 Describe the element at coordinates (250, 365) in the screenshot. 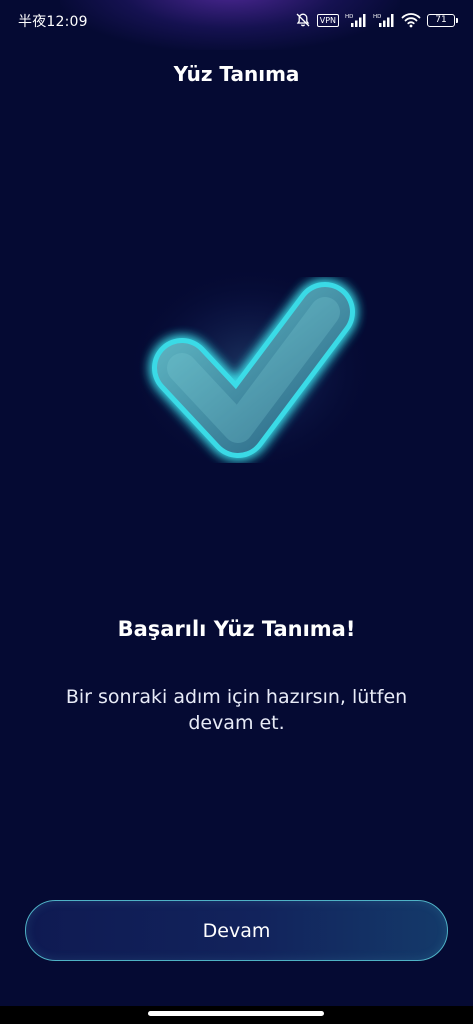

I see `check-icon` at that location.